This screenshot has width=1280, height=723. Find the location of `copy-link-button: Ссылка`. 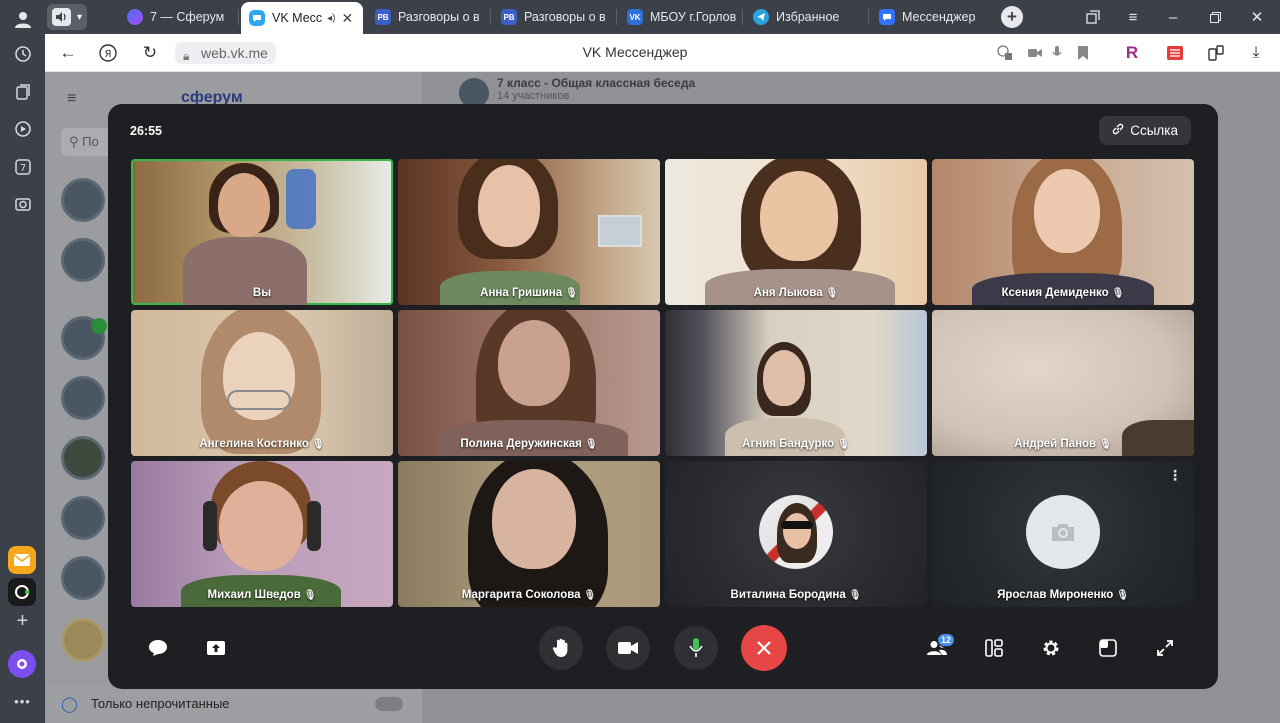

copy-link-button: Ссылка is located at coordinates (1145, 130).